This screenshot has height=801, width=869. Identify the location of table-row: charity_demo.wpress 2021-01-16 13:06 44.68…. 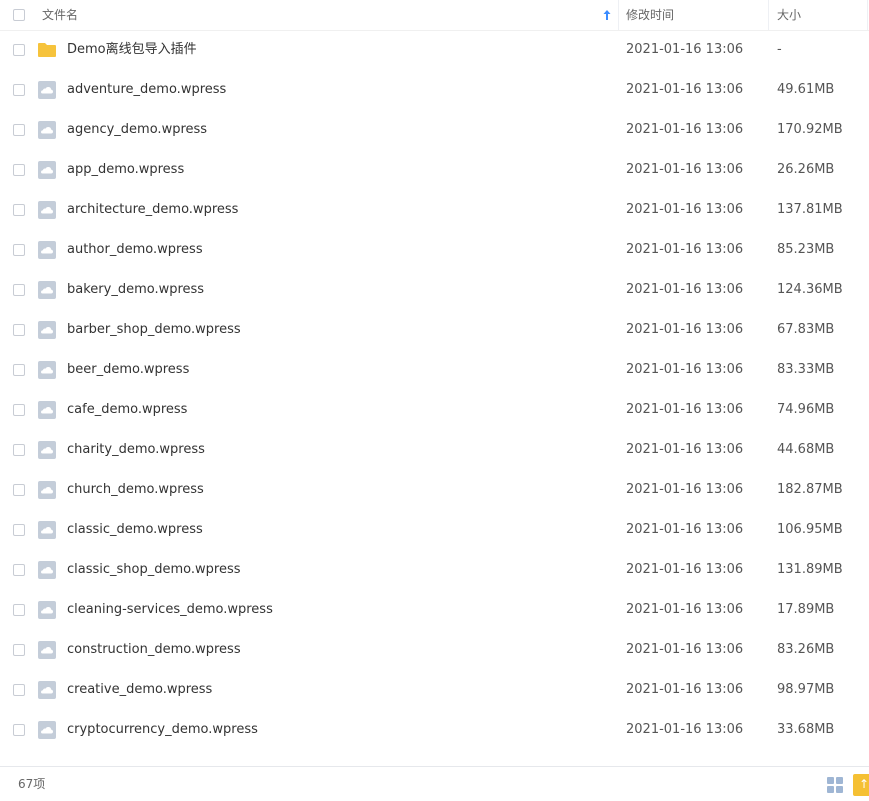
(434, 450).